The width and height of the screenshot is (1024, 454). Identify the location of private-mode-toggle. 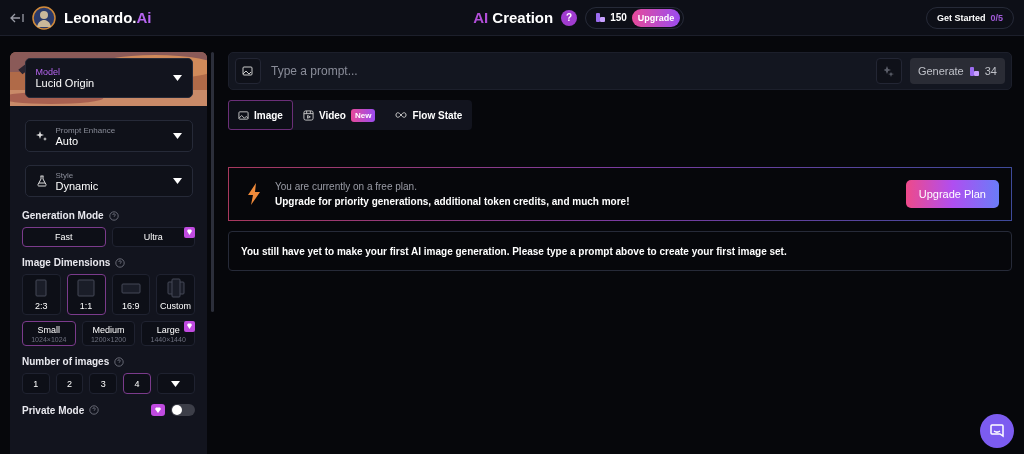
(183, 410).